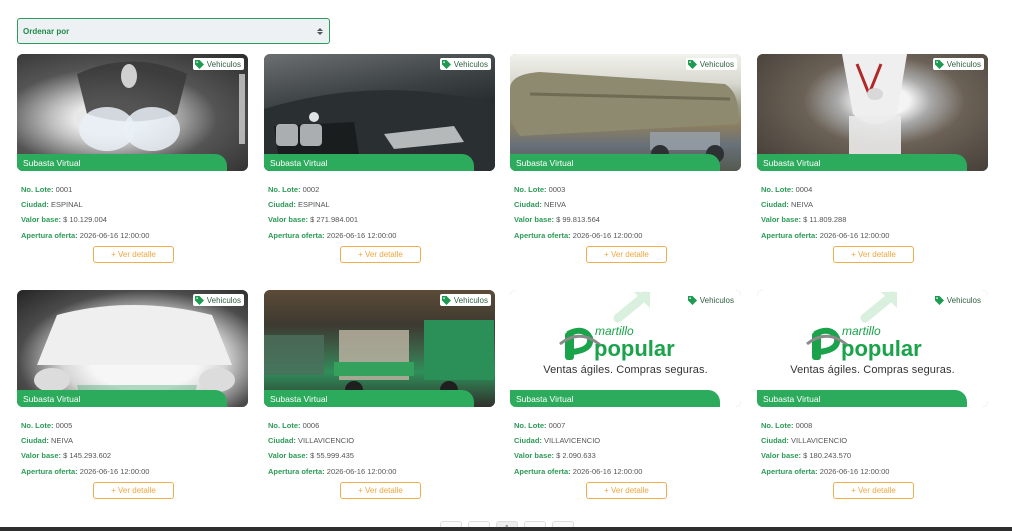 This screenshot has width=1012, height=531. I want to click on base-value-row: Valor base: $ 11.809.288, so click(825, 219).